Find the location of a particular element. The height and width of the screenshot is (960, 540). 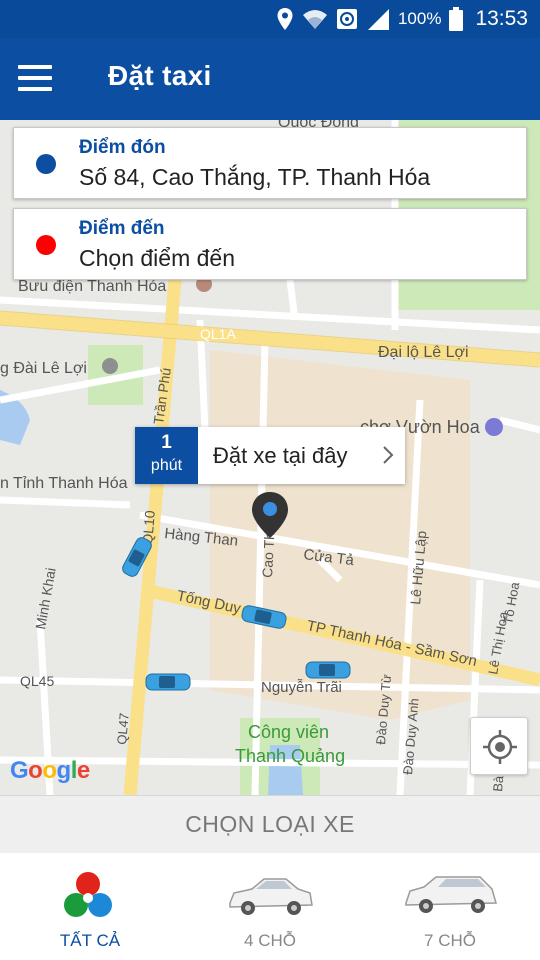

map-label-cong-vien: Công viên is located at coordinates (288, 732).